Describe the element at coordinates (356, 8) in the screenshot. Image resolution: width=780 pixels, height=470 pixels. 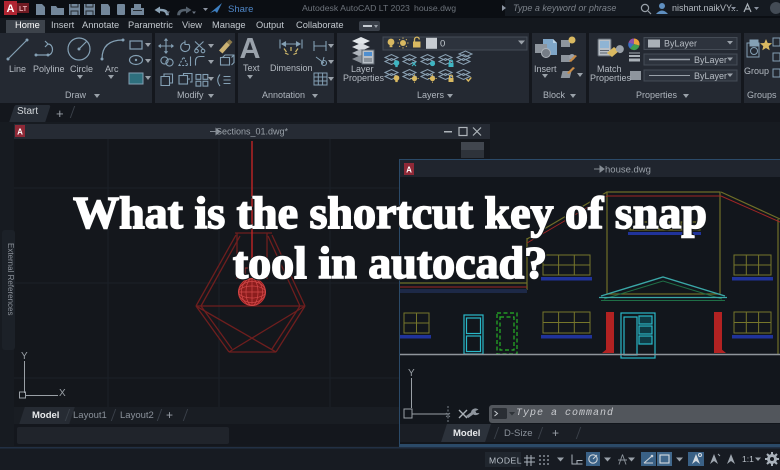
I see `svg-text: Autodesk AutoCAD LT 2023` at that location.